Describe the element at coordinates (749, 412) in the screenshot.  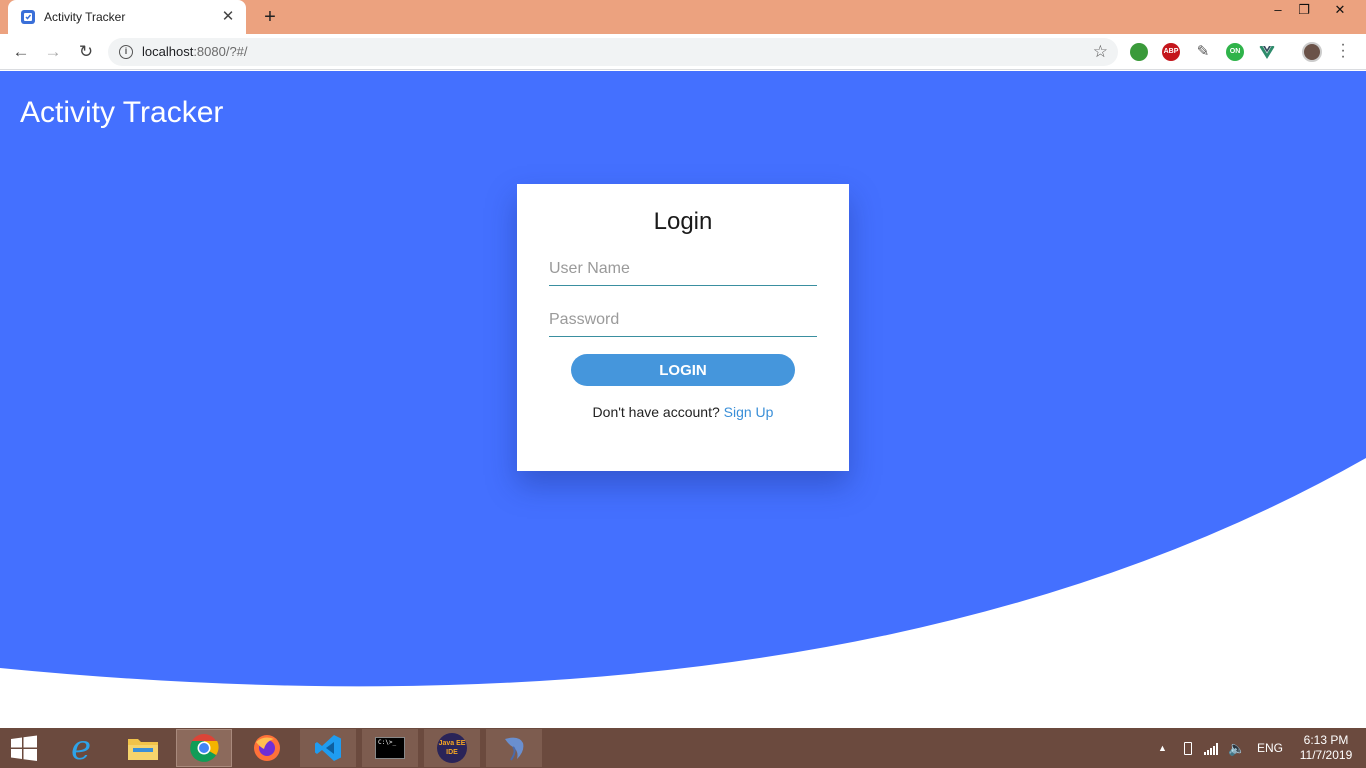
I see `signup-link: Sign Up` at that location.